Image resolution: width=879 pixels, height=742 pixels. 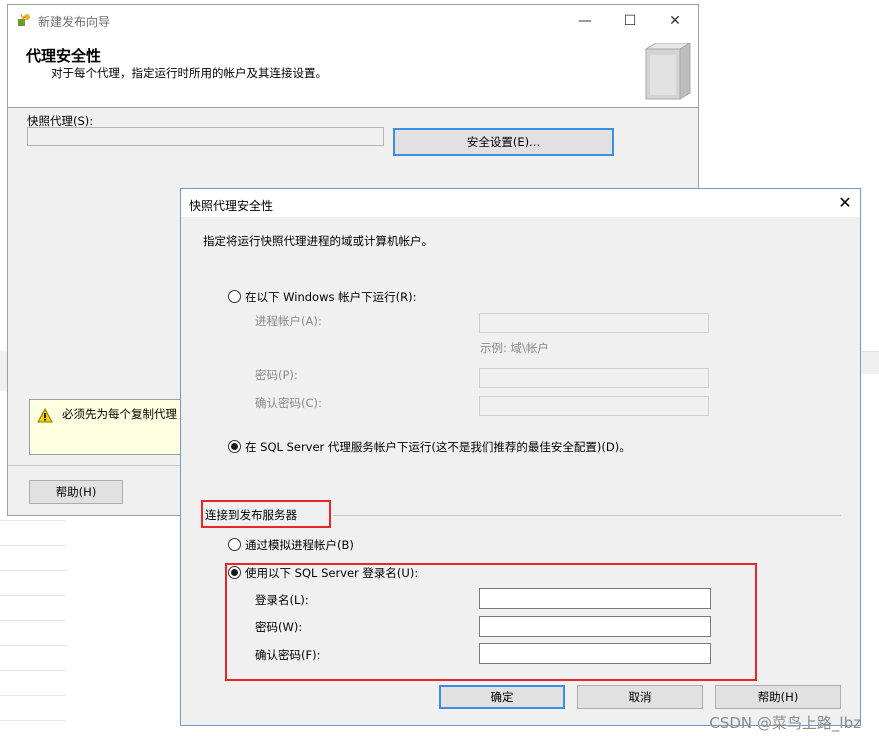 I want to click on wizard-header: 代理安全性 对于每个代理，指定运行时所用的帐户及其连接设置。, so click(x=353, y=72).